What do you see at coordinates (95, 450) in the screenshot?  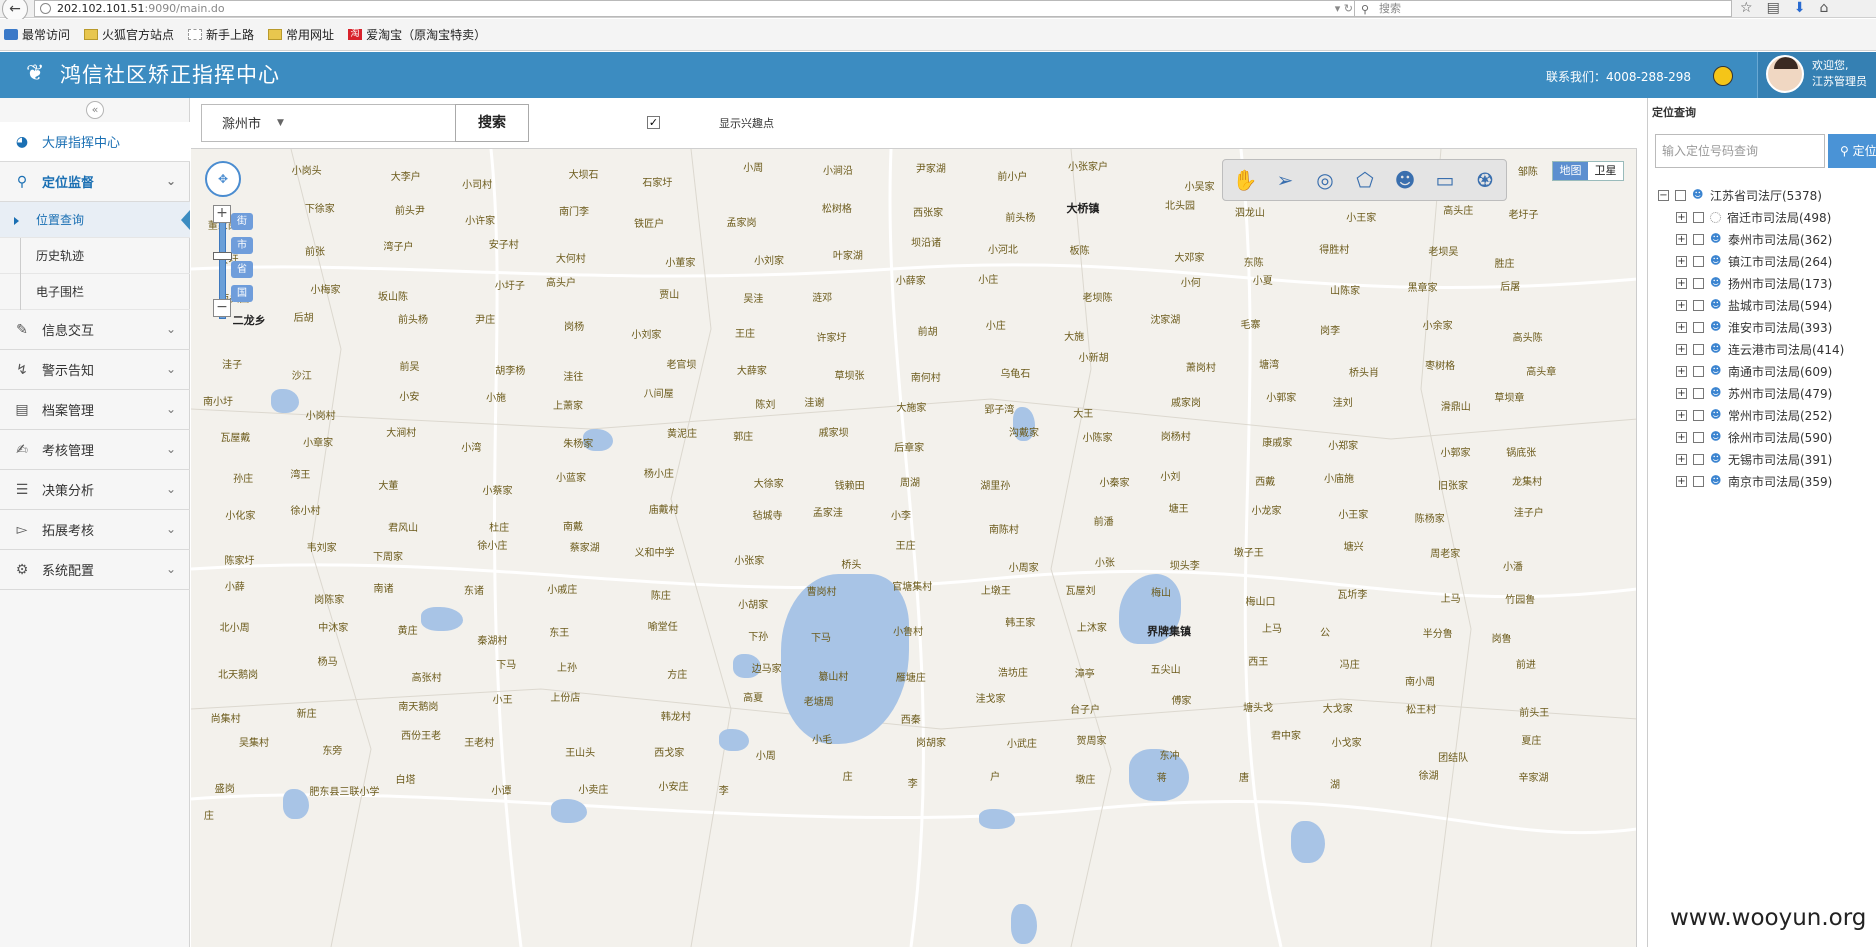 I see `sidebar-item-assessment: ✍ 考核管理 ⌄` at bounding box center [95, 450].